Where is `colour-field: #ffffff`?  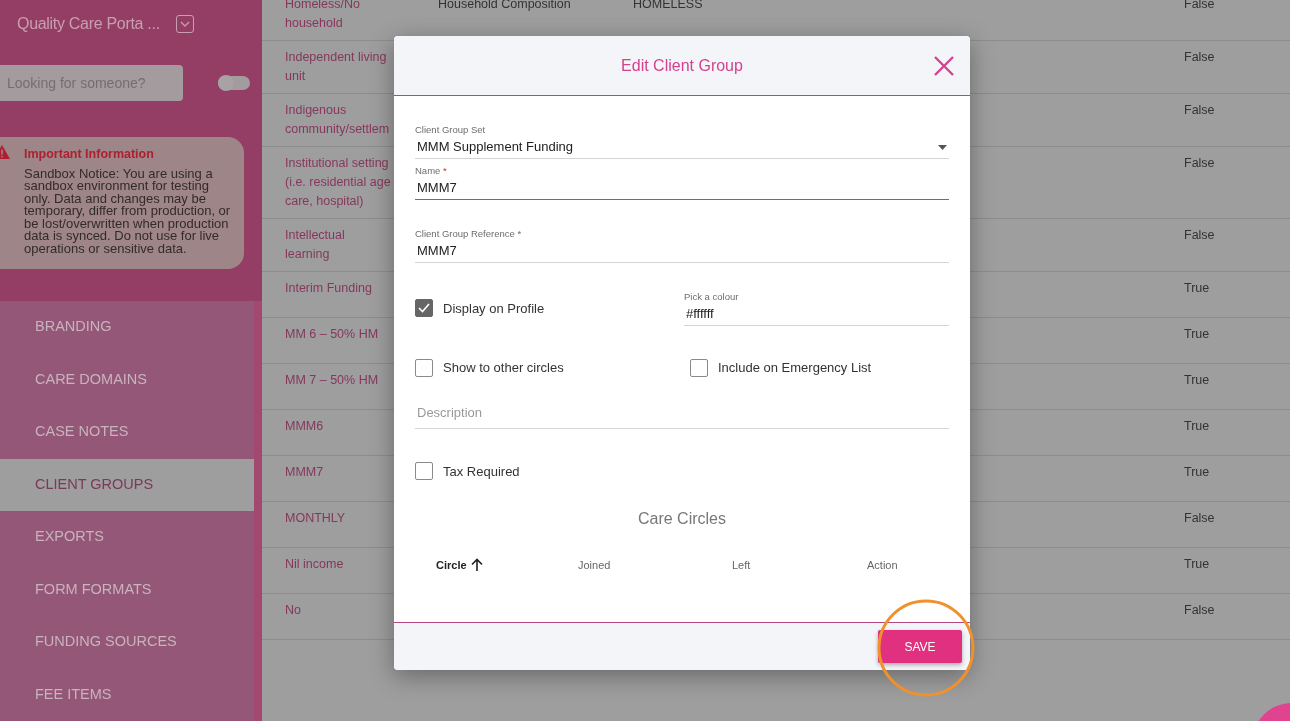
colour-field: #ffffff is located at coordinates (816, 314).